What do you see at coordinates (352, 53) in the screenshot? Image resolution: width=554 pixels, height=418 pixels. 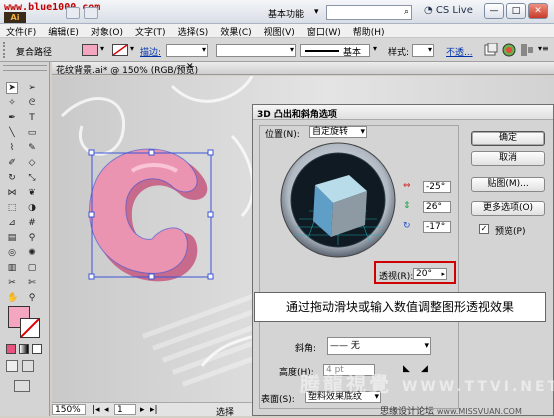 I see `stroke-style-label: 基本` at bounding box center [352, 53].